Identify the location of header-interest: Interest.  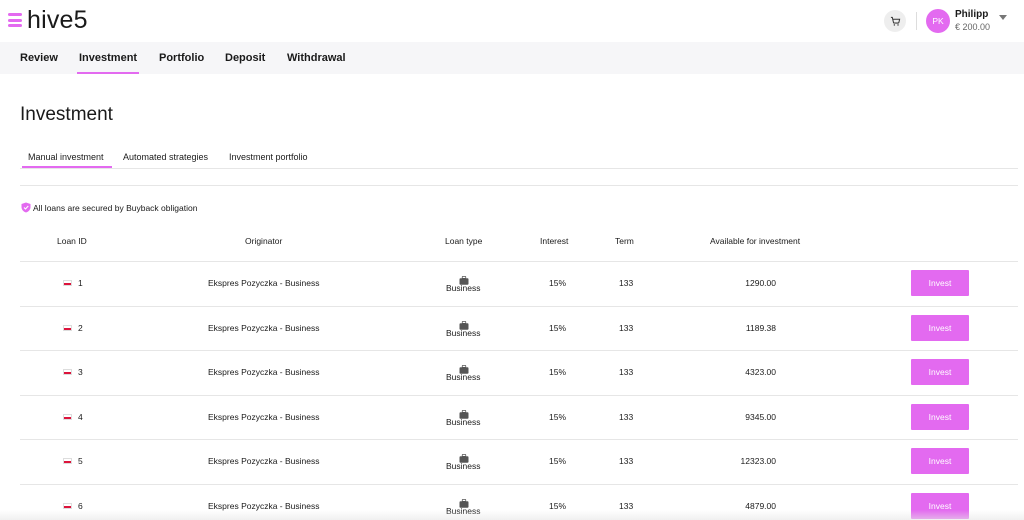
(554, 241).